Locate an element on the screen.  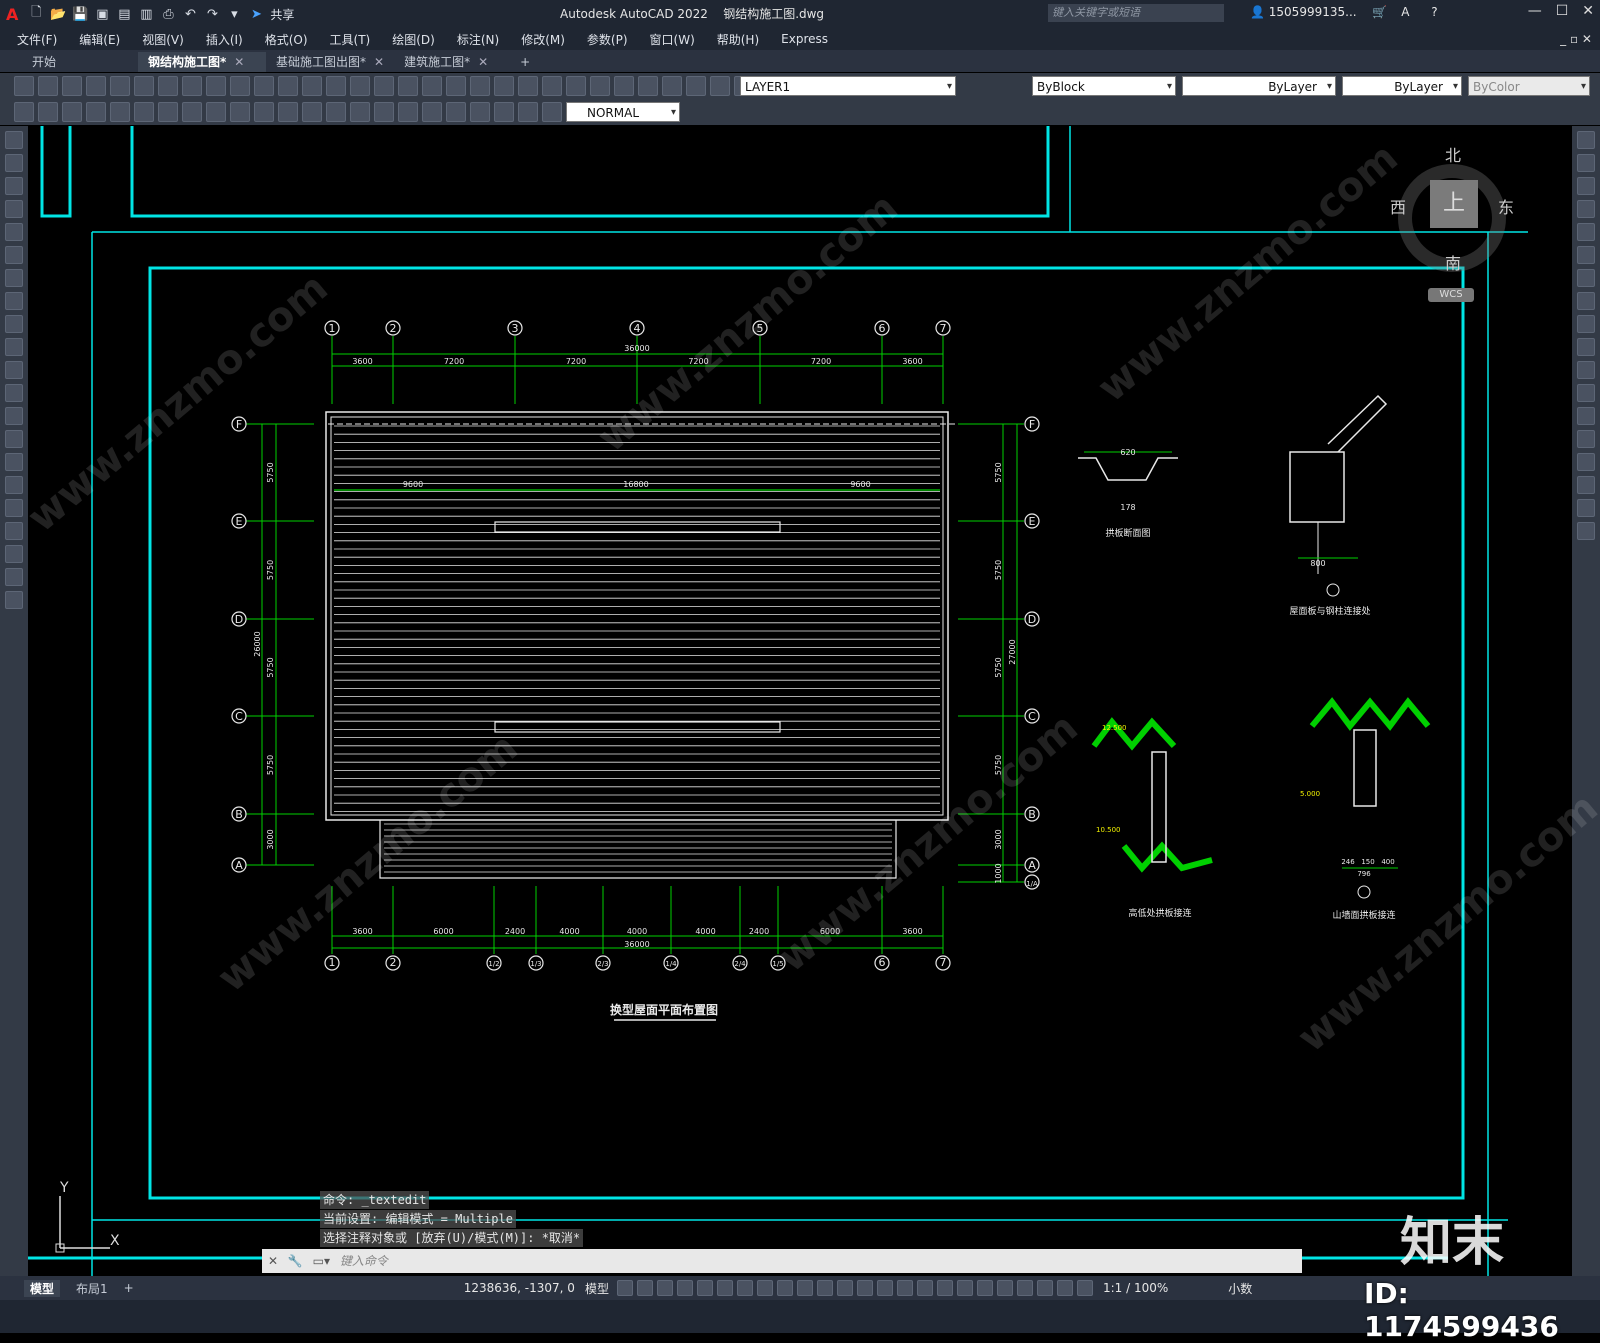
viewcube: 上 北 西 东 南 WCS is located at coordinates (1452, 224).